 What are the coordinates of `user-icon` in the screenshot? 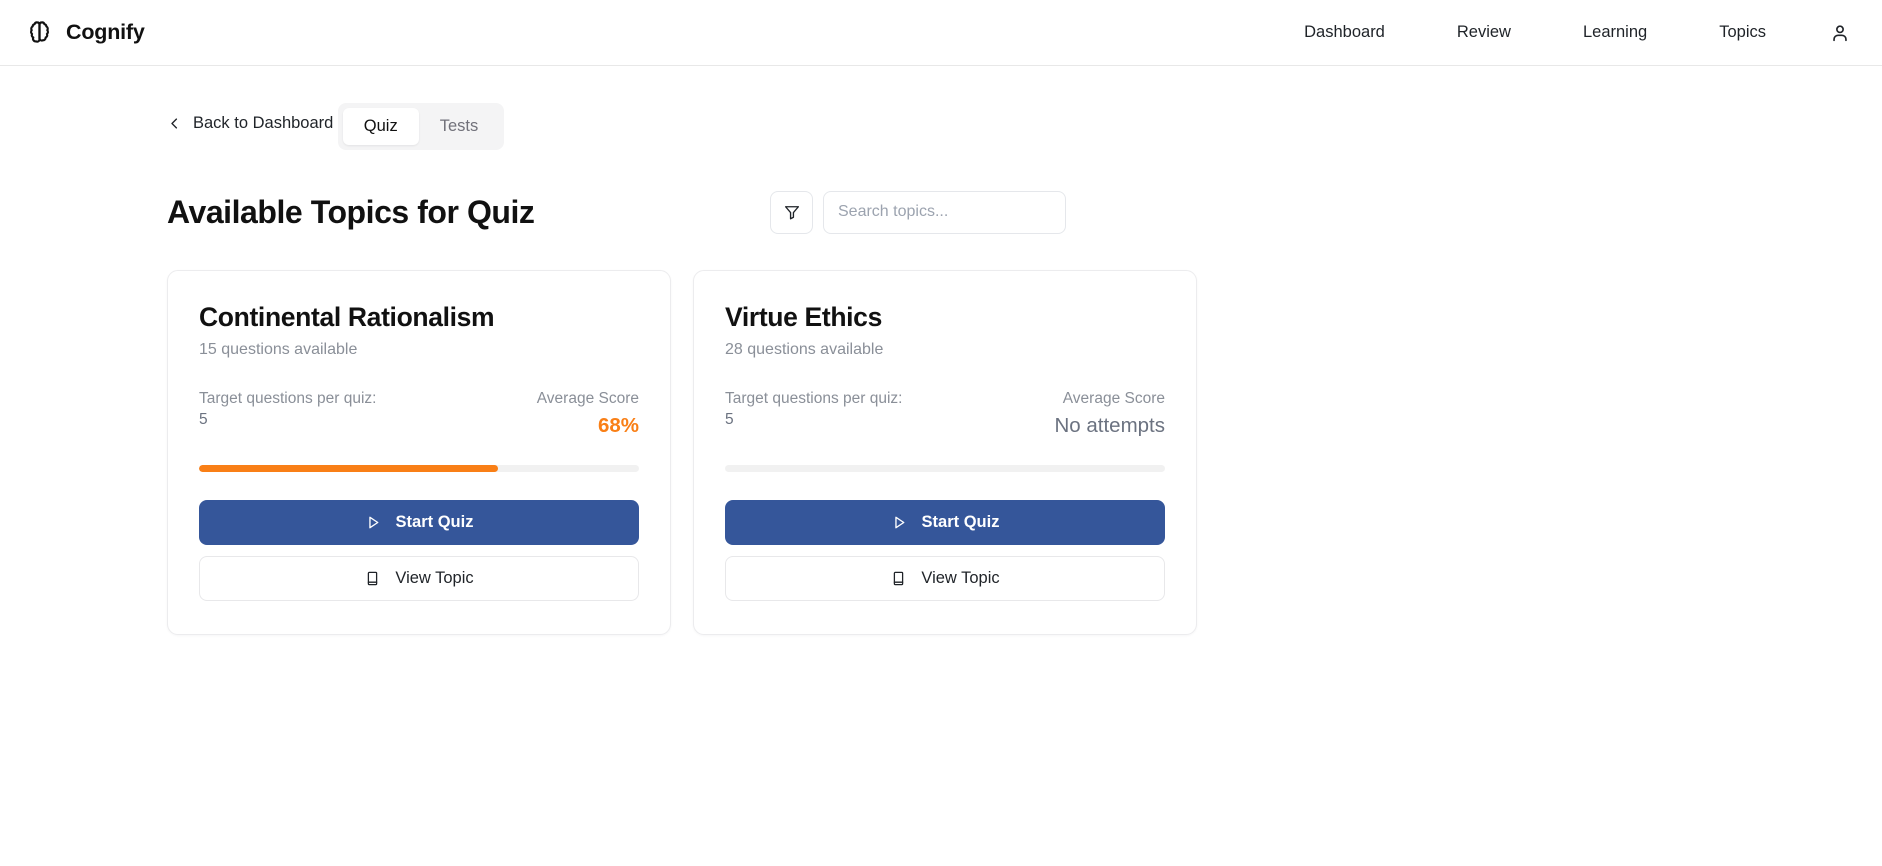 It's located at (1840, 32).